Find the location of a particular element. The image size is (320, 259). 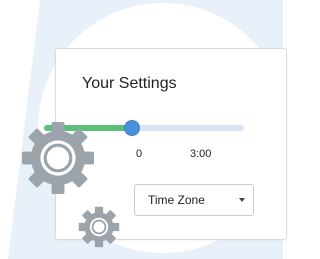

page-title: Your Settings is located at coordinates (129, 83).